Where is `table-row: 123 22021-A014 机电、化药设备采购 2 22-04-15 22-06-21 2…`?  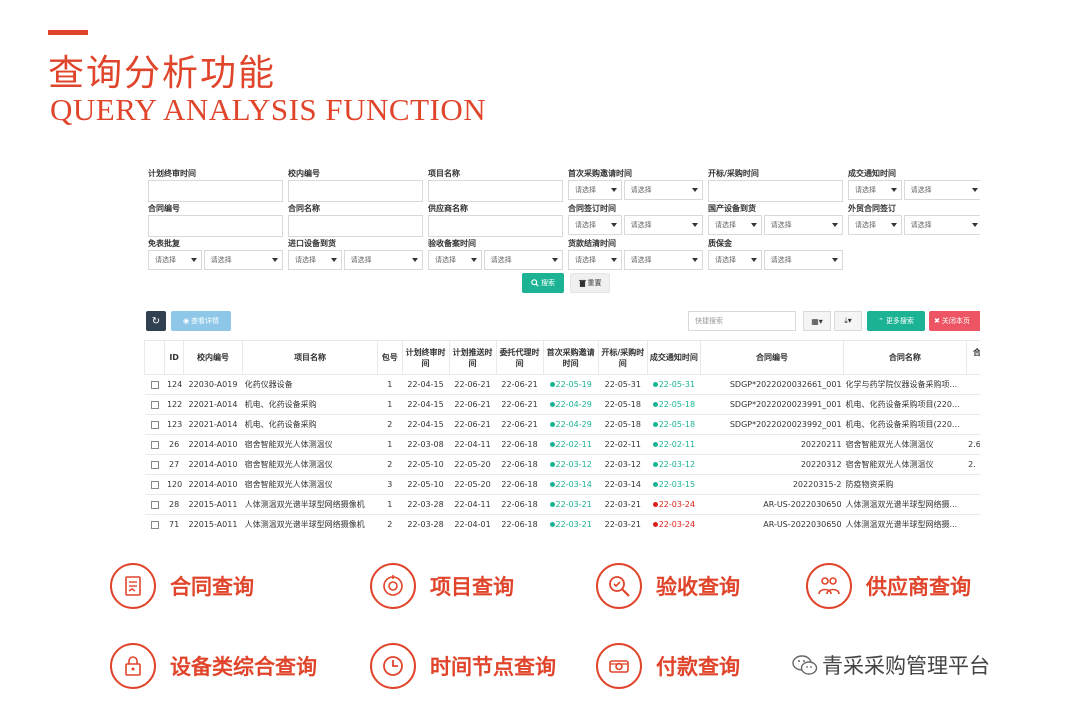
table-row: 123 22021-A014 机电、化药设备采购 2 22-04-15 22-06-21 2… is located at coordinates (562, 424).